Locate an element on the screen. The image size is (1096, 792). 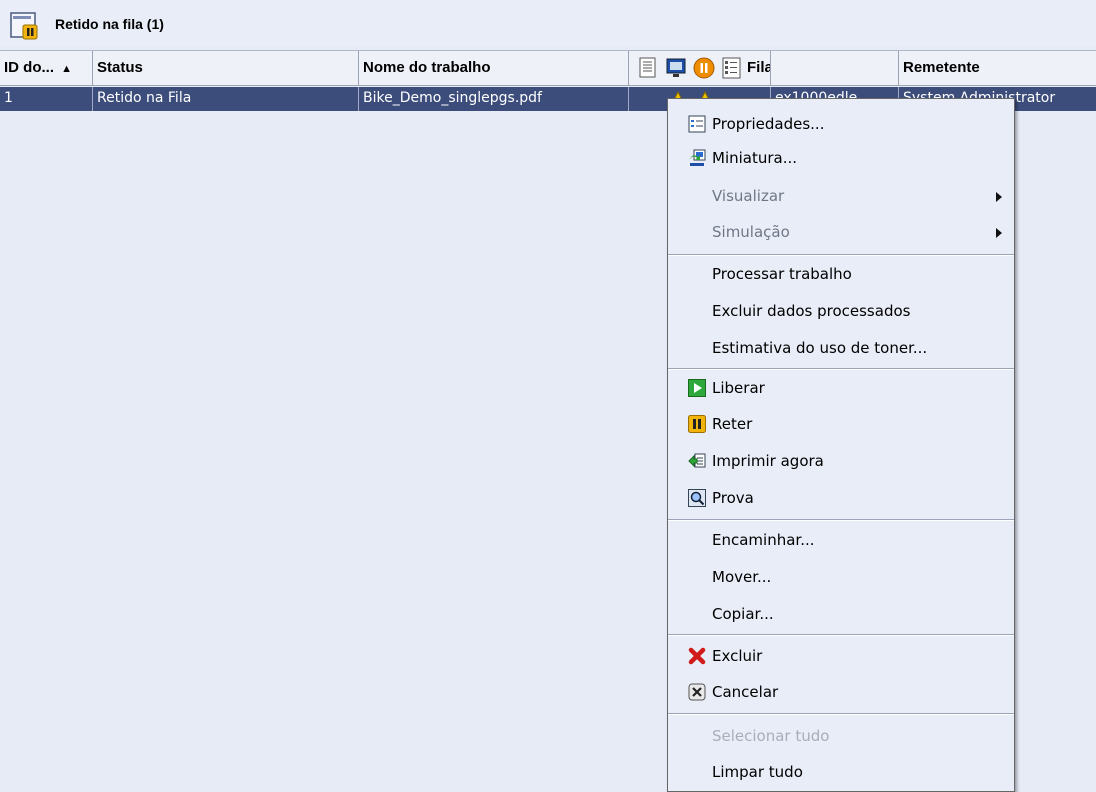
menu-item-delete-processed-data: Excluir dados processados is located at coordinates (841, 311).